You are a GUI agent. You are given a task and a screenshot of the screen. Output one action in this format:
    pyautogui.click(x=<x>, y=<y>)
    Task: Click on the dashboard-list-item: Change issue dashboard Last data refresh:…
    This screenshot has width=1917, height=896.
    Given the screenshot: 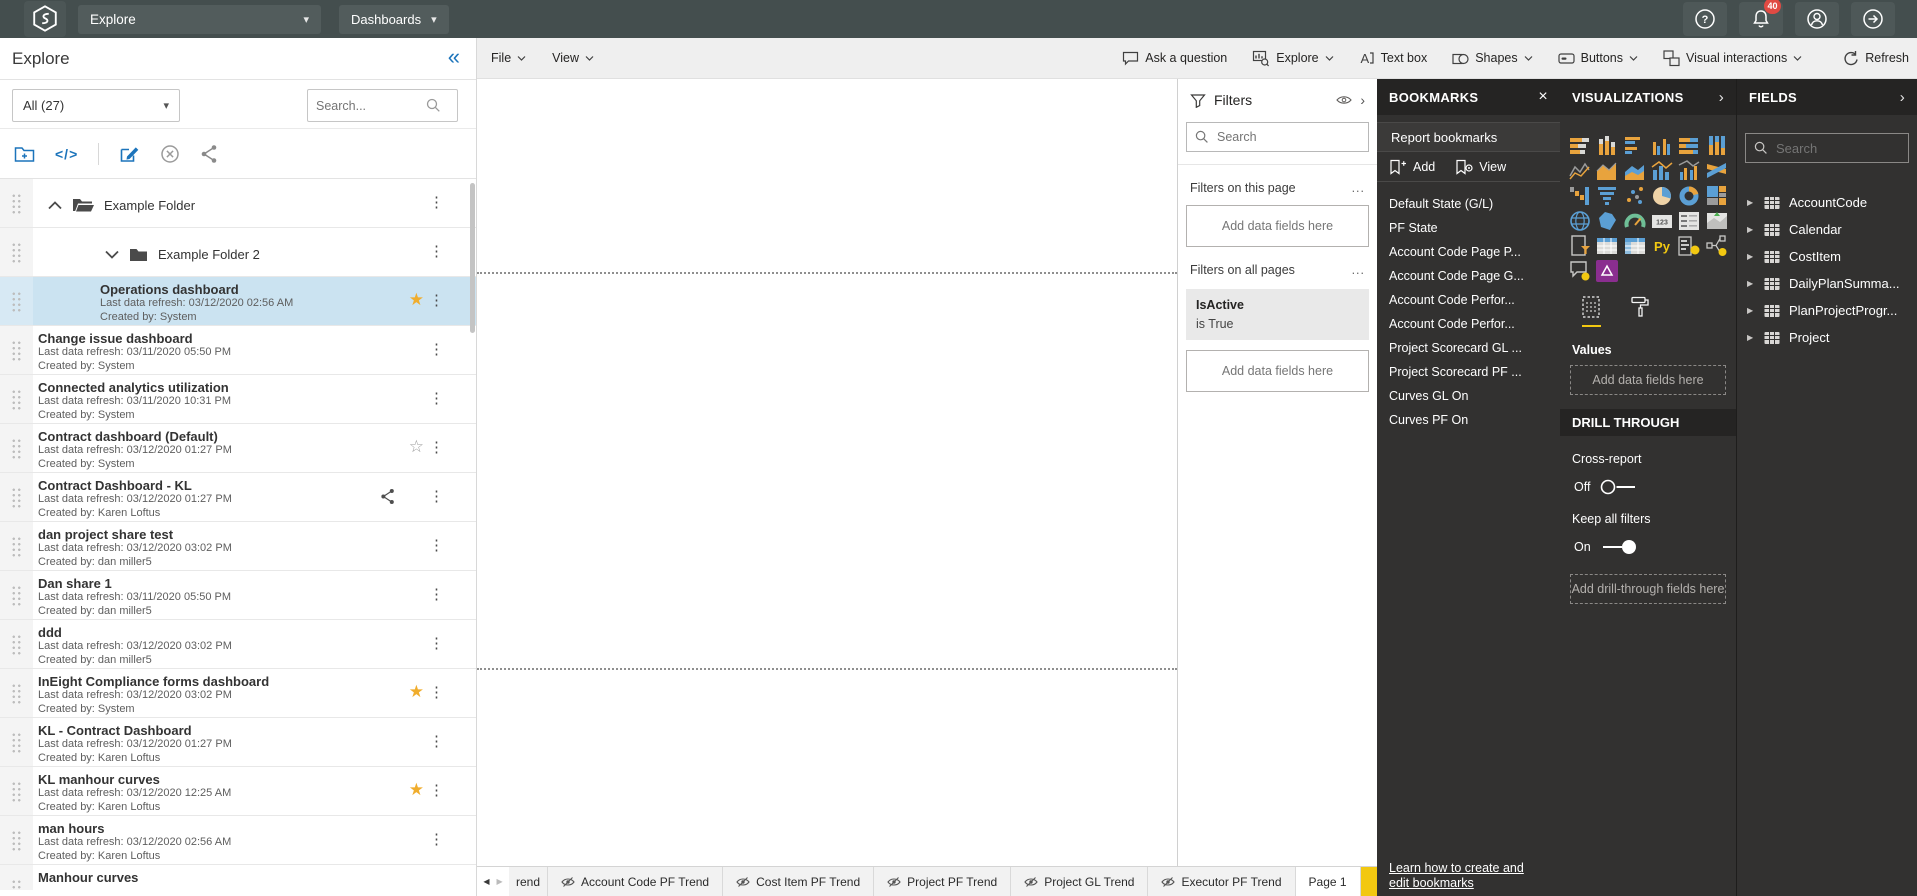 What is the action you would take?
    pyautogui.click(x=238, y=350)
    